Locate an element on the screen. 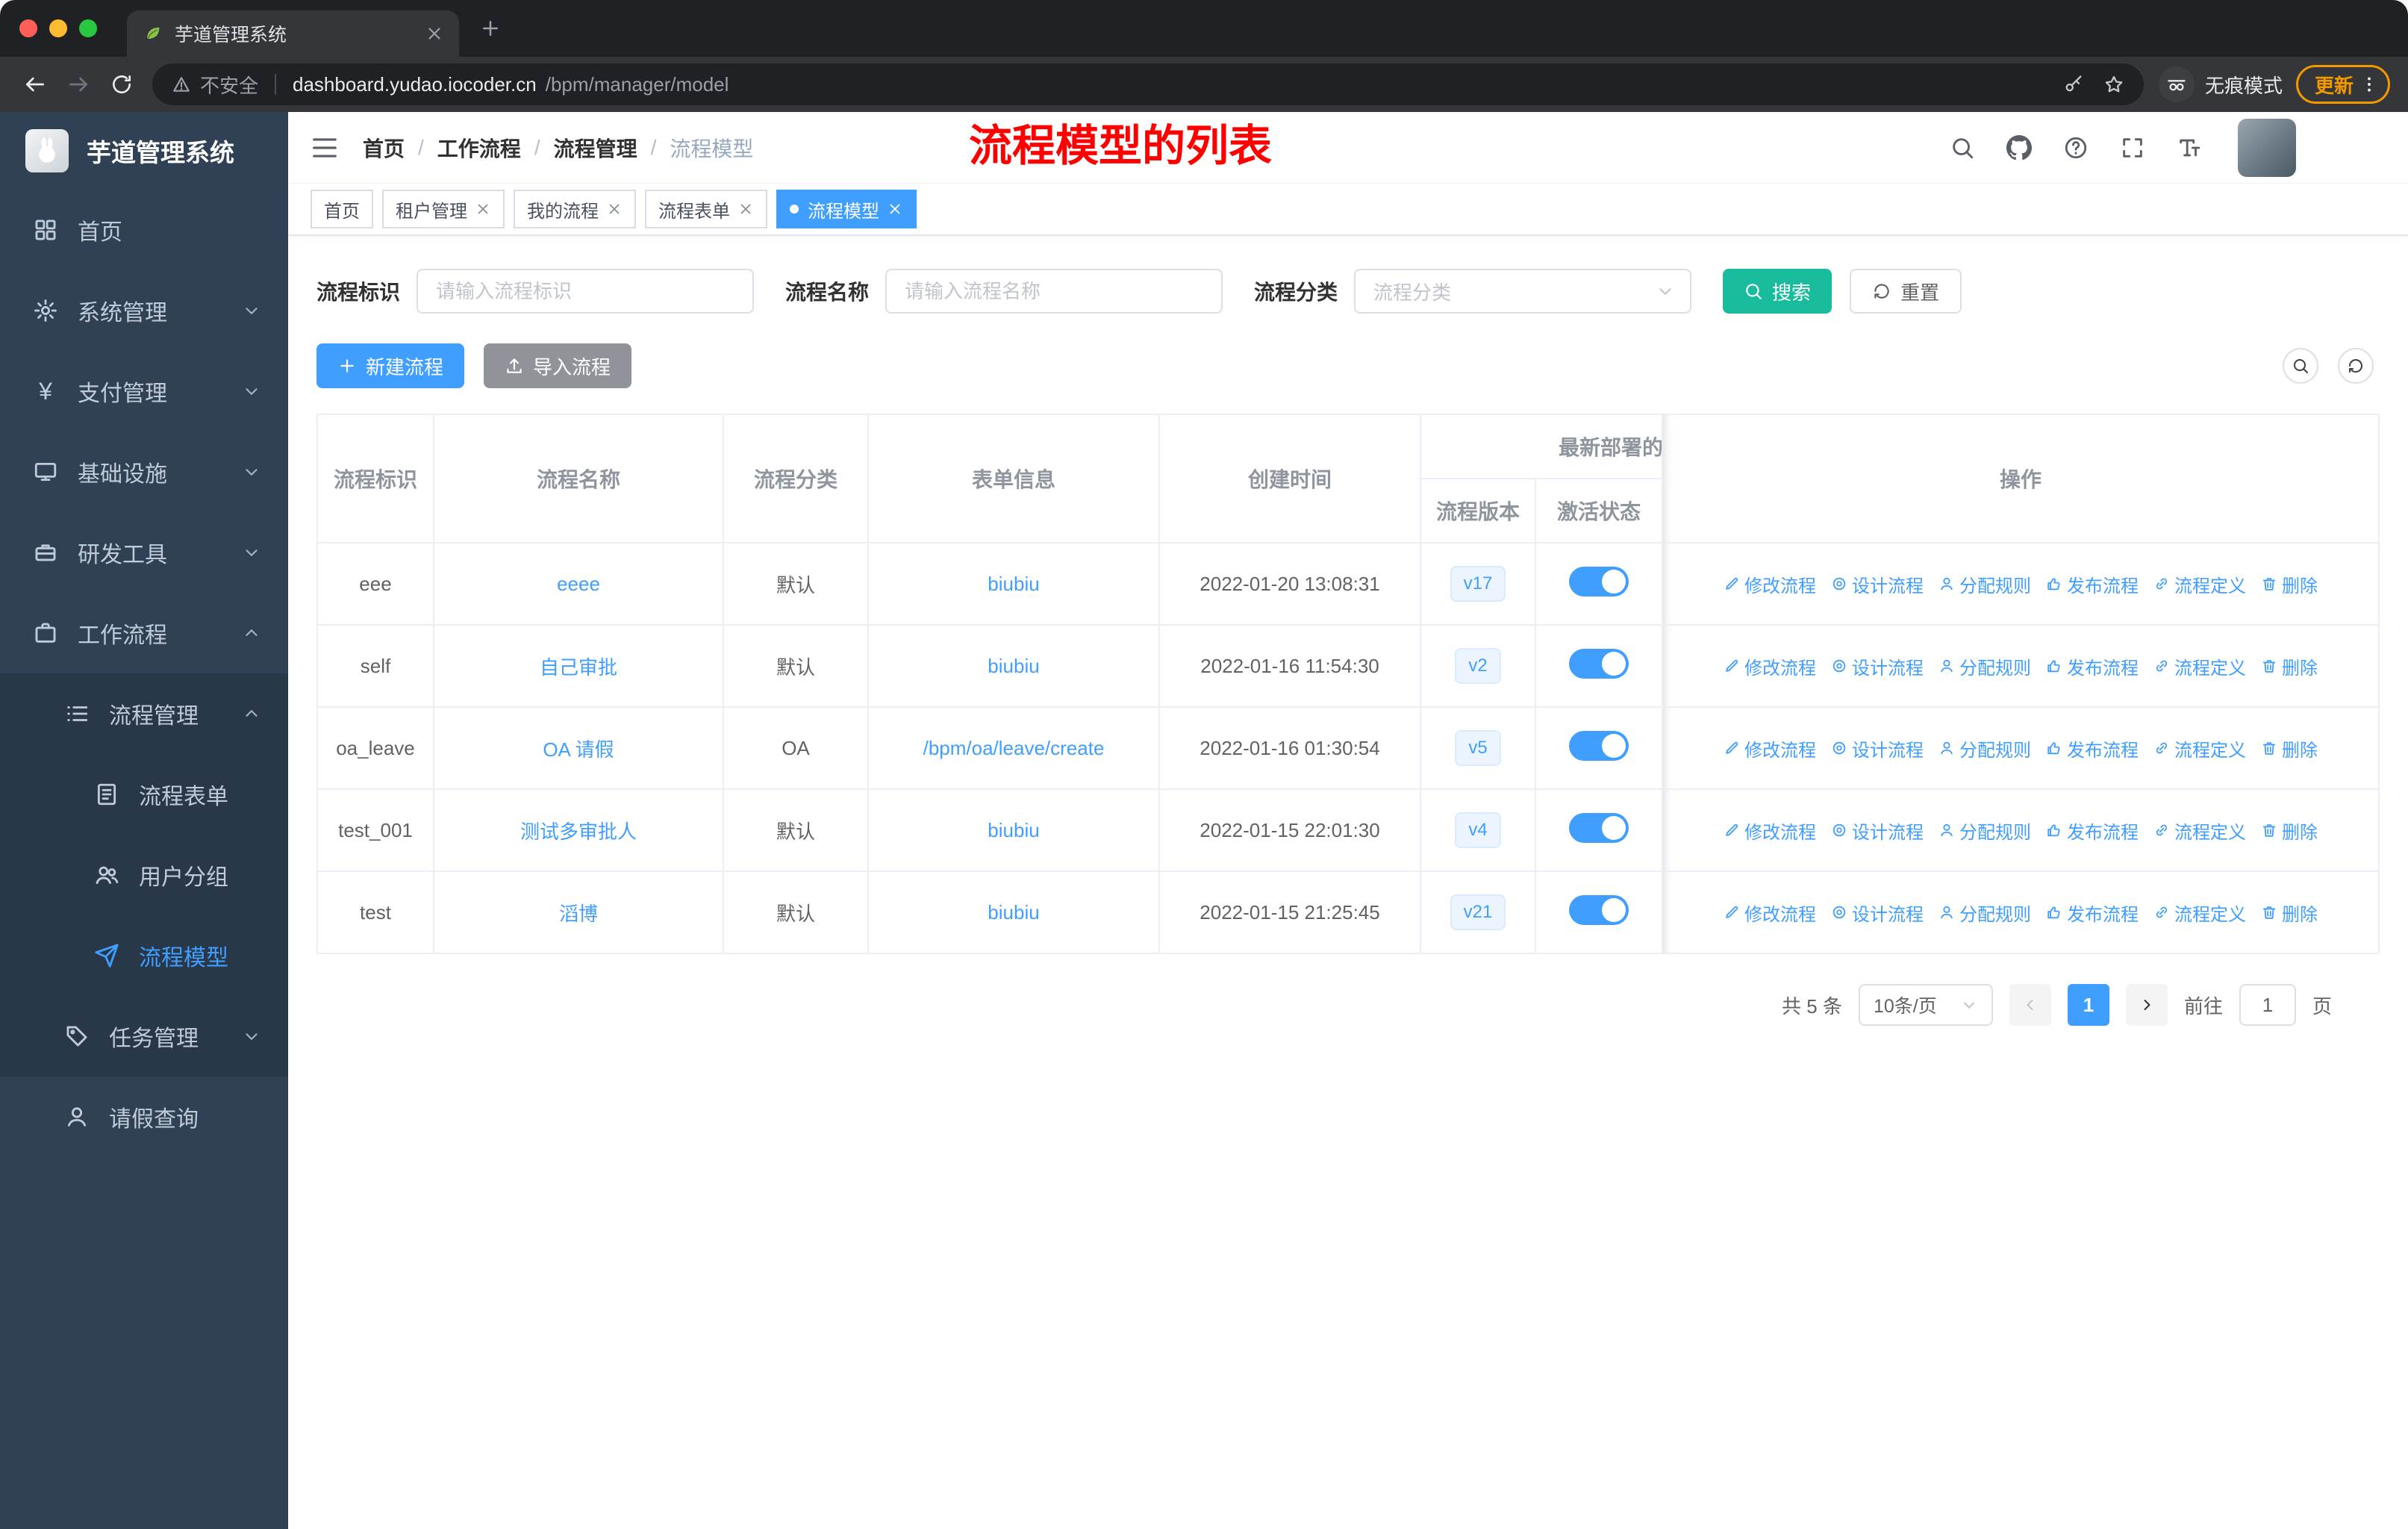 This screenshot has height=1529, width=2408. next-page-button is located at coordinates (2146, 1005).